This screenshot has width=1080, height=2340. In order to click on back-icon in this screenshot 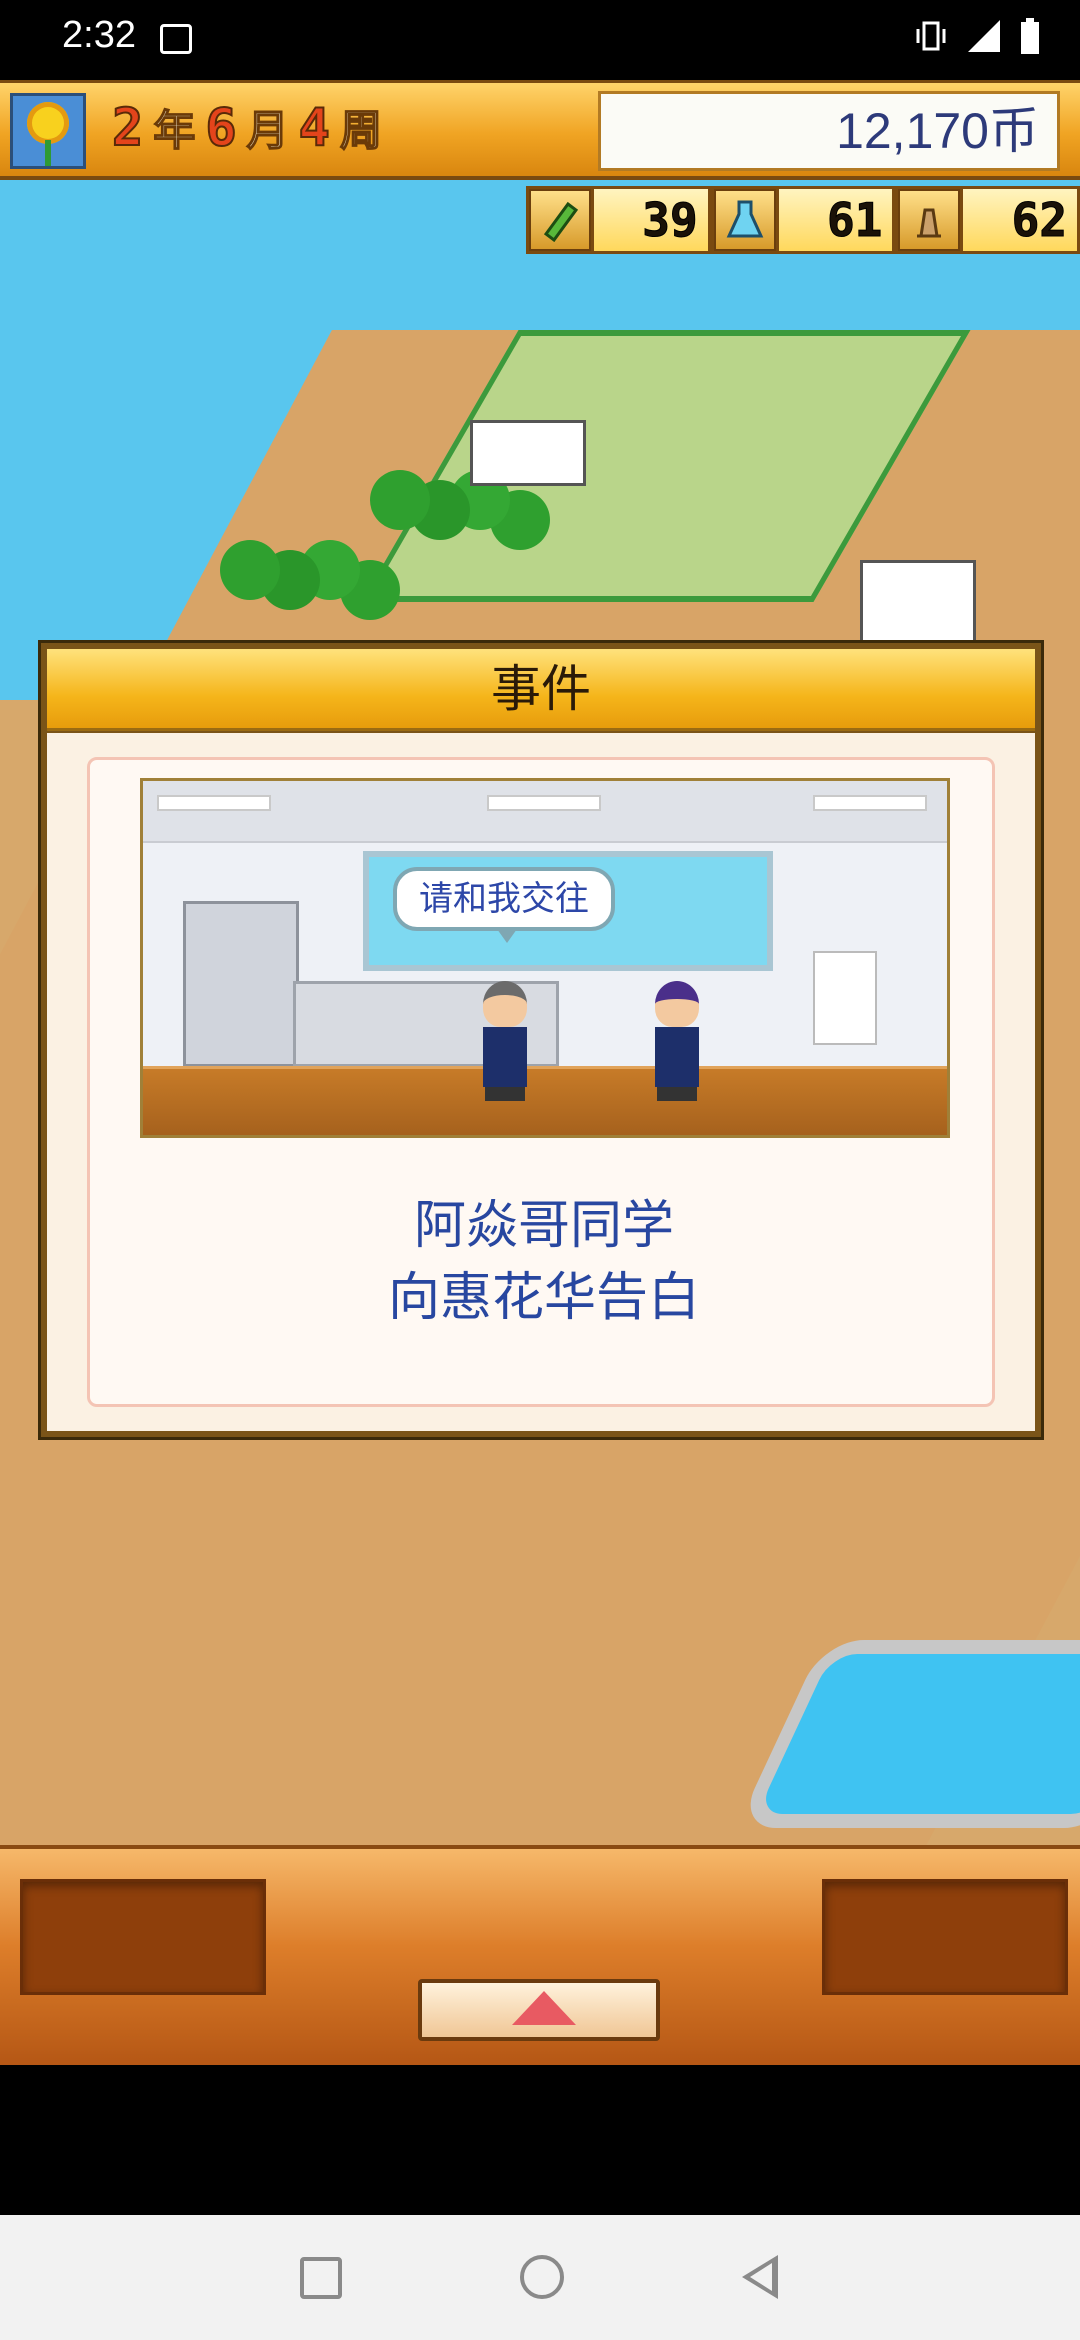, I will do `click(760, 2277)`.